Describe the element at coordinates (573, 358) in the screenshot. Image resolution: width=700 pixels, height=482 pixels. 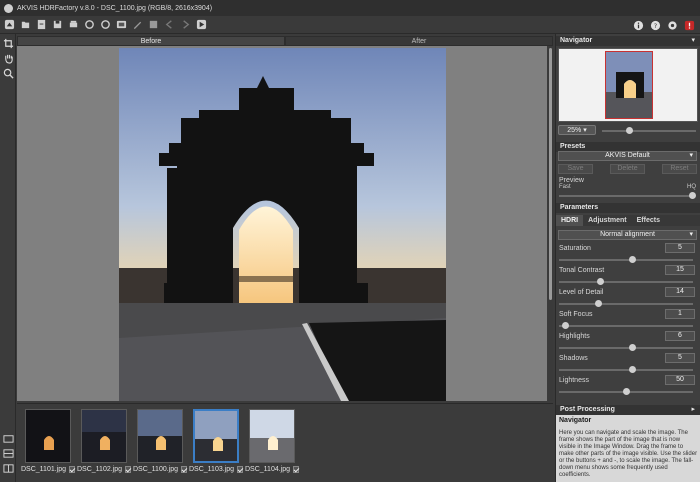
I see `param-label: Shadows` at that location.